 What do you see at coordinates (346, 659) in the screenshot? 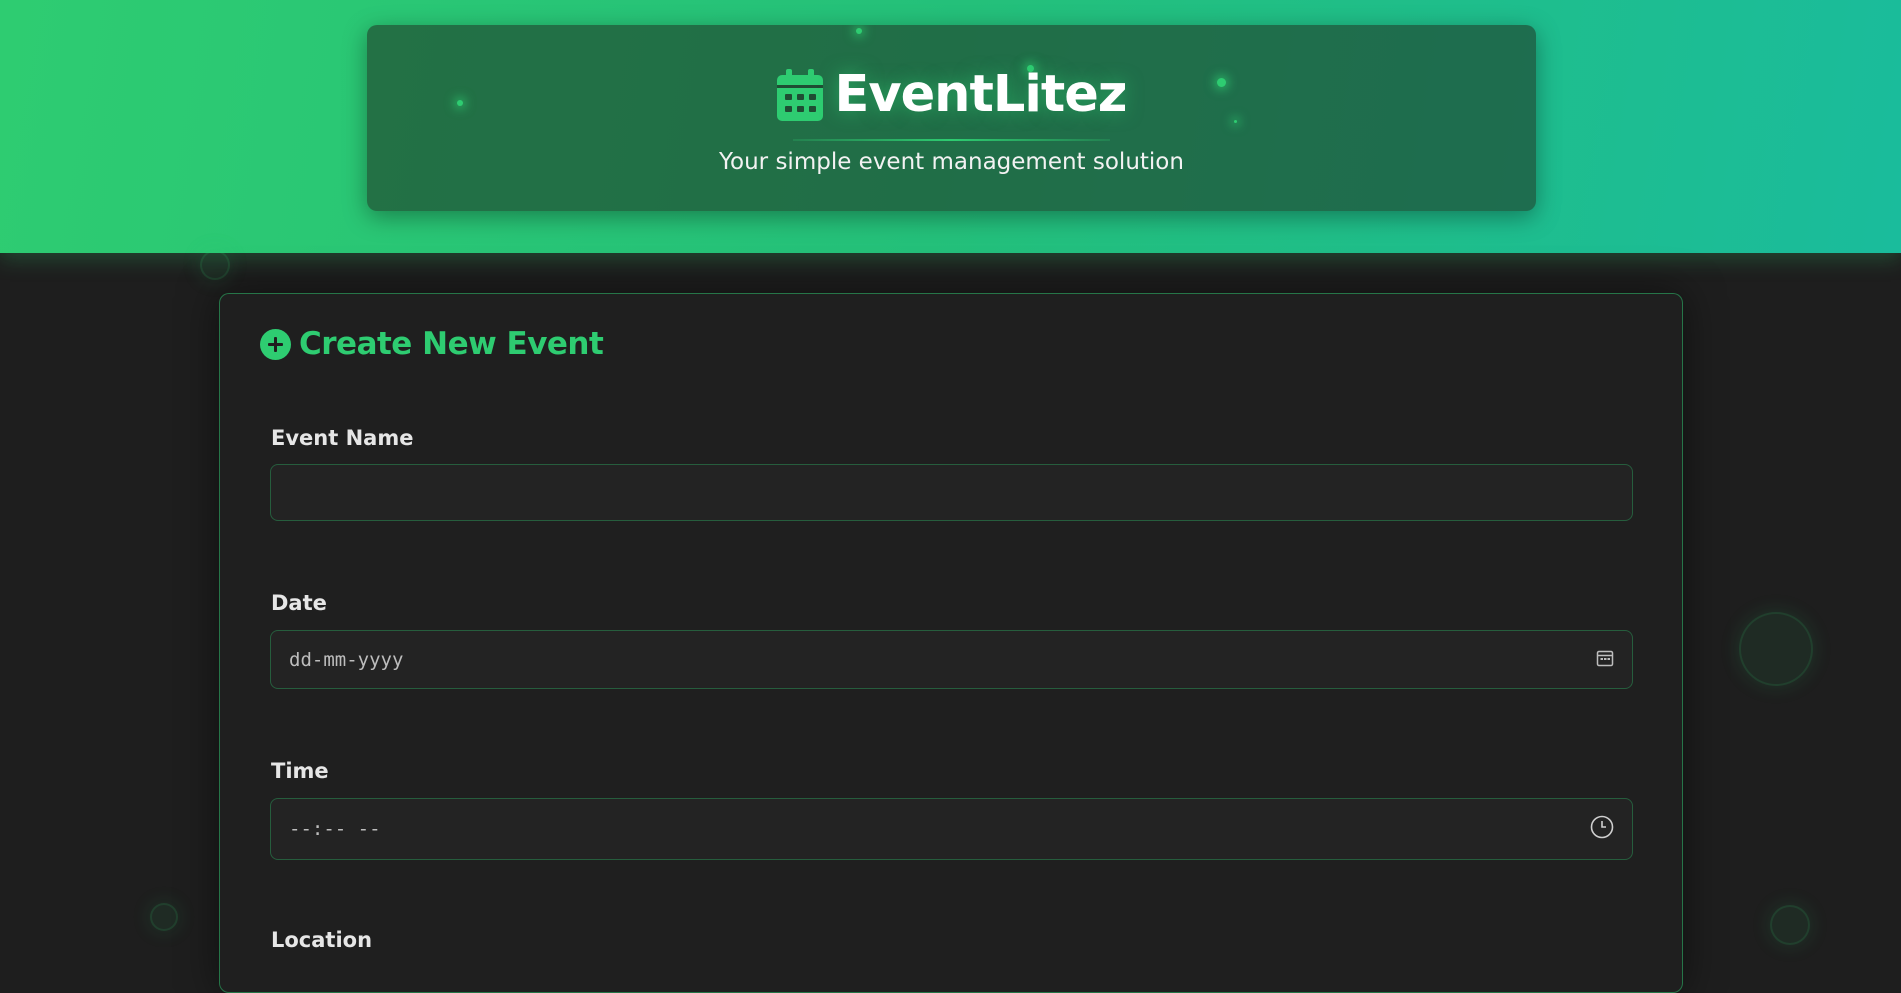
I see `date-placeholder: dd-mm-yyyy` at bounding box center [346, 659].